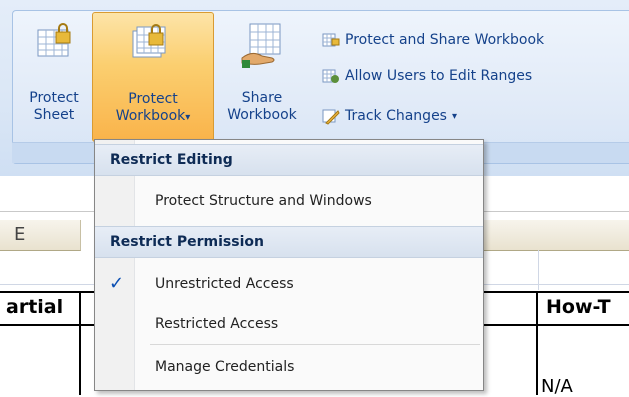  What do you see at coordinates (217, 324) in the screenshot?
I see `restricted-access-label: Restricted Access` at bounding box center [217, 324].